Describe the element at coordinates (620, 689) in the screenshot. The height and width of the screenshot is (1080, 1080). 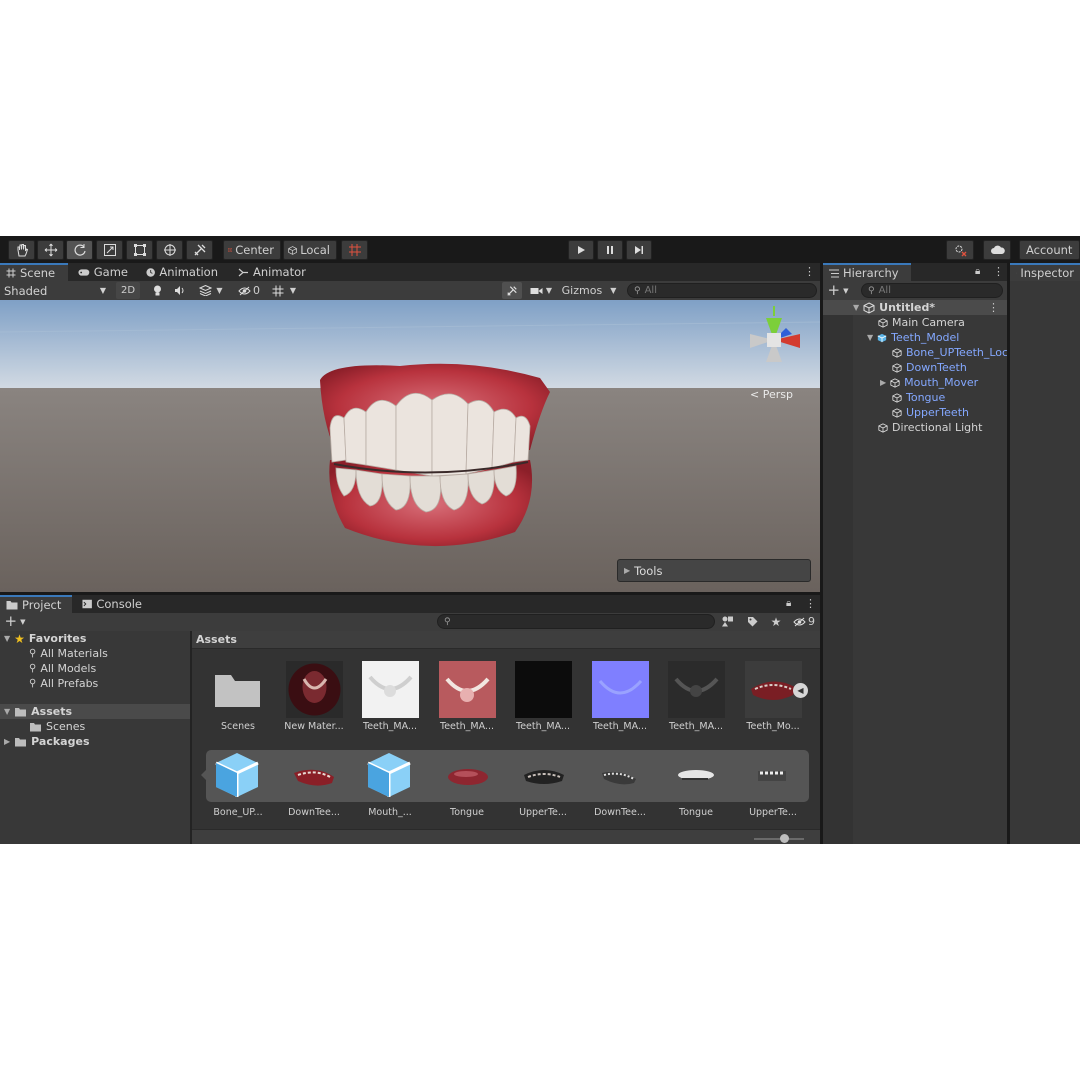
I see `asset-thumb-texture-normal` at that location.